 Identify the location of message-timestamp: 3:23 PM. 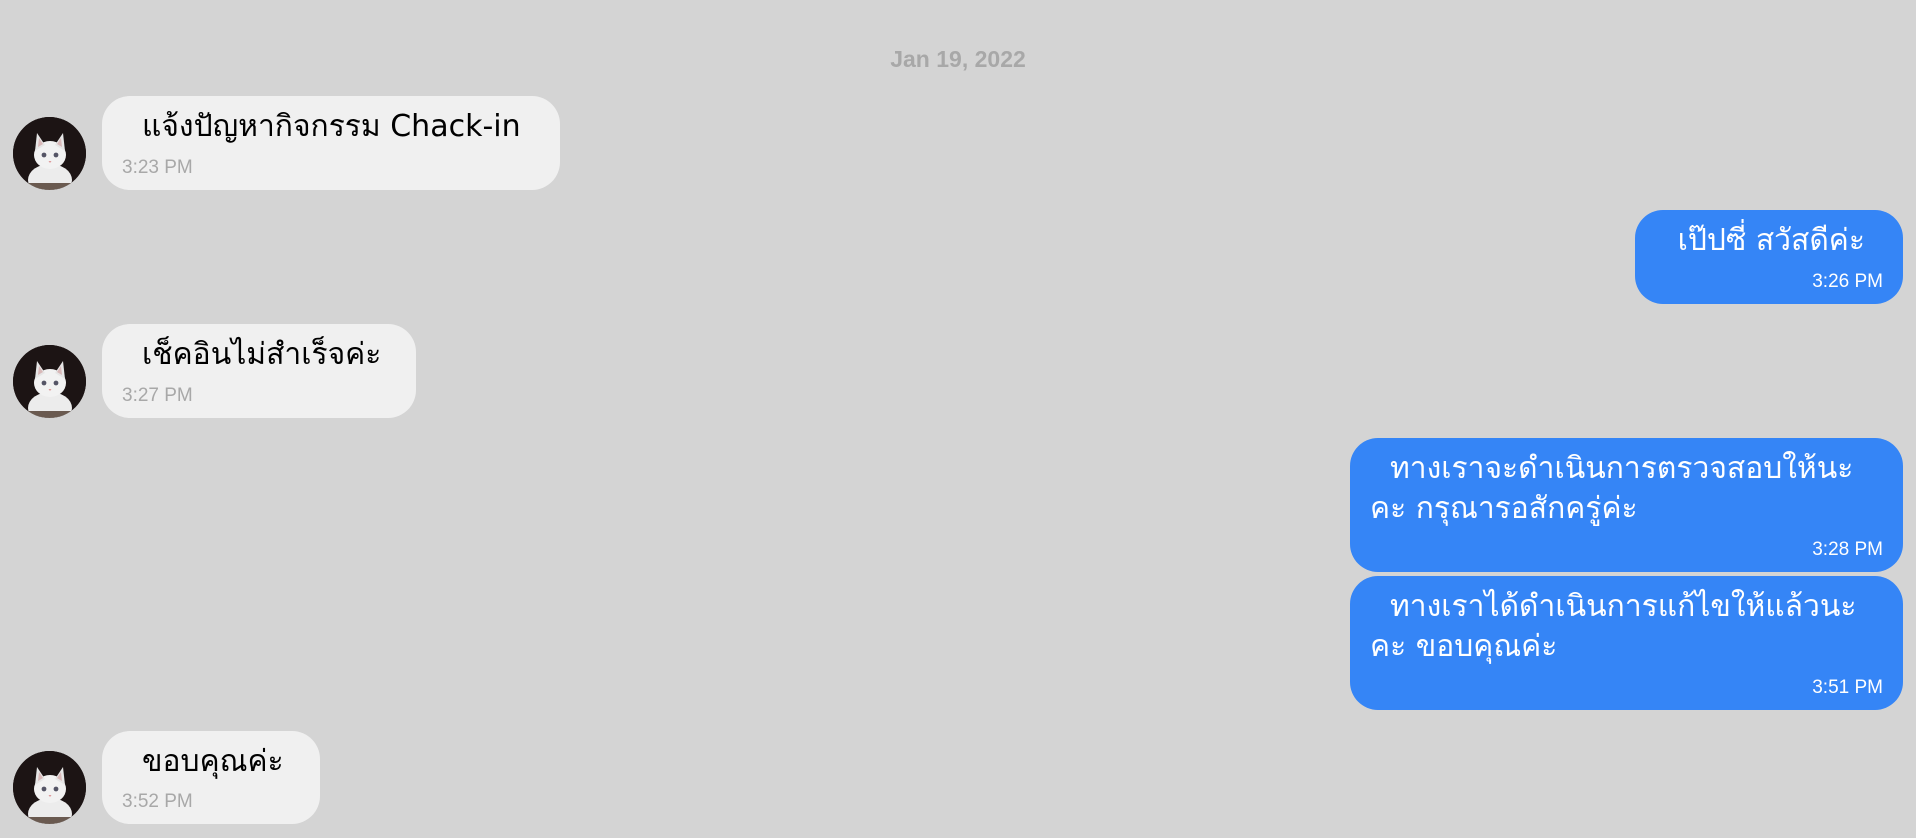
(157, 167).